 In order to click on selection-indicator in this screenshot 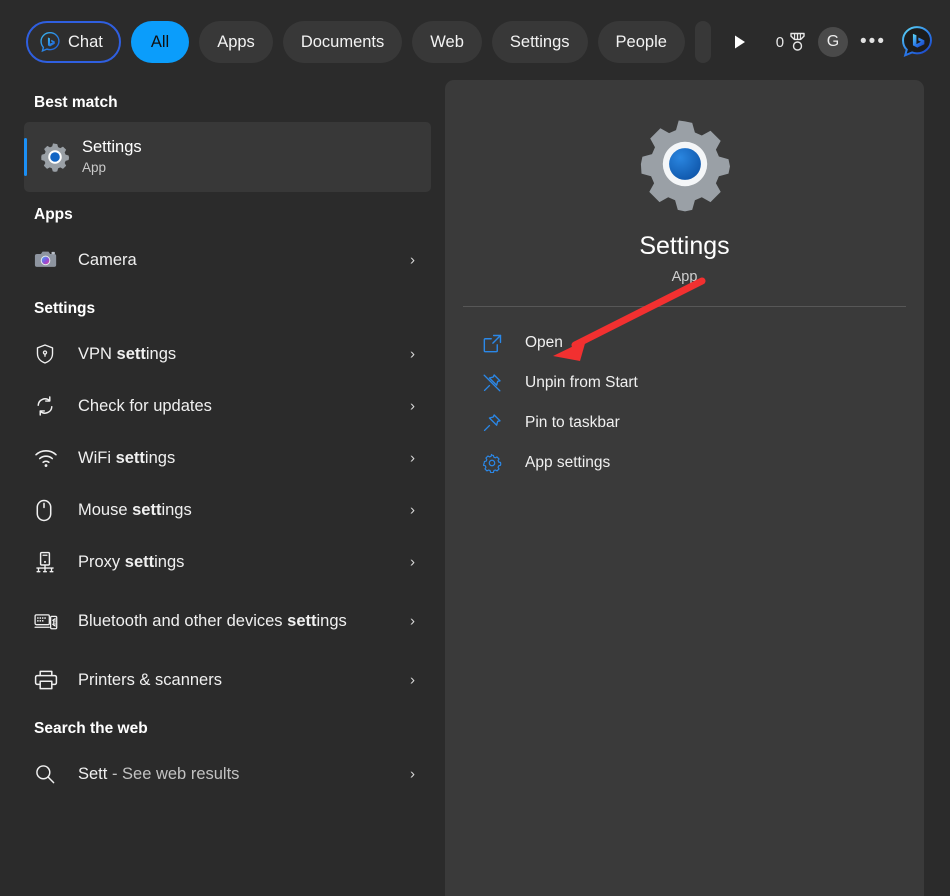, I will do `click(25, 157)`.